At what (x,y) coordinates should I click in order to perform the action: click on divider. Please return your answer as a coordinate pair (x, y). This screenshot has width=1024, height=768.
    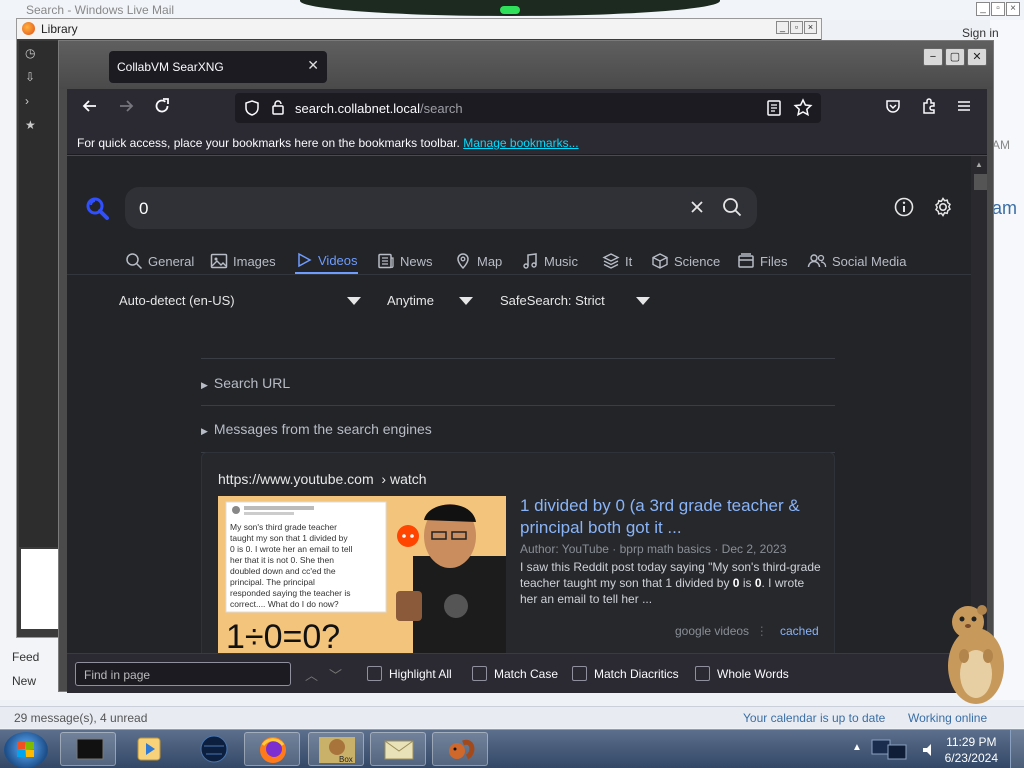
    Looking at the image, I should click on (518, 405).